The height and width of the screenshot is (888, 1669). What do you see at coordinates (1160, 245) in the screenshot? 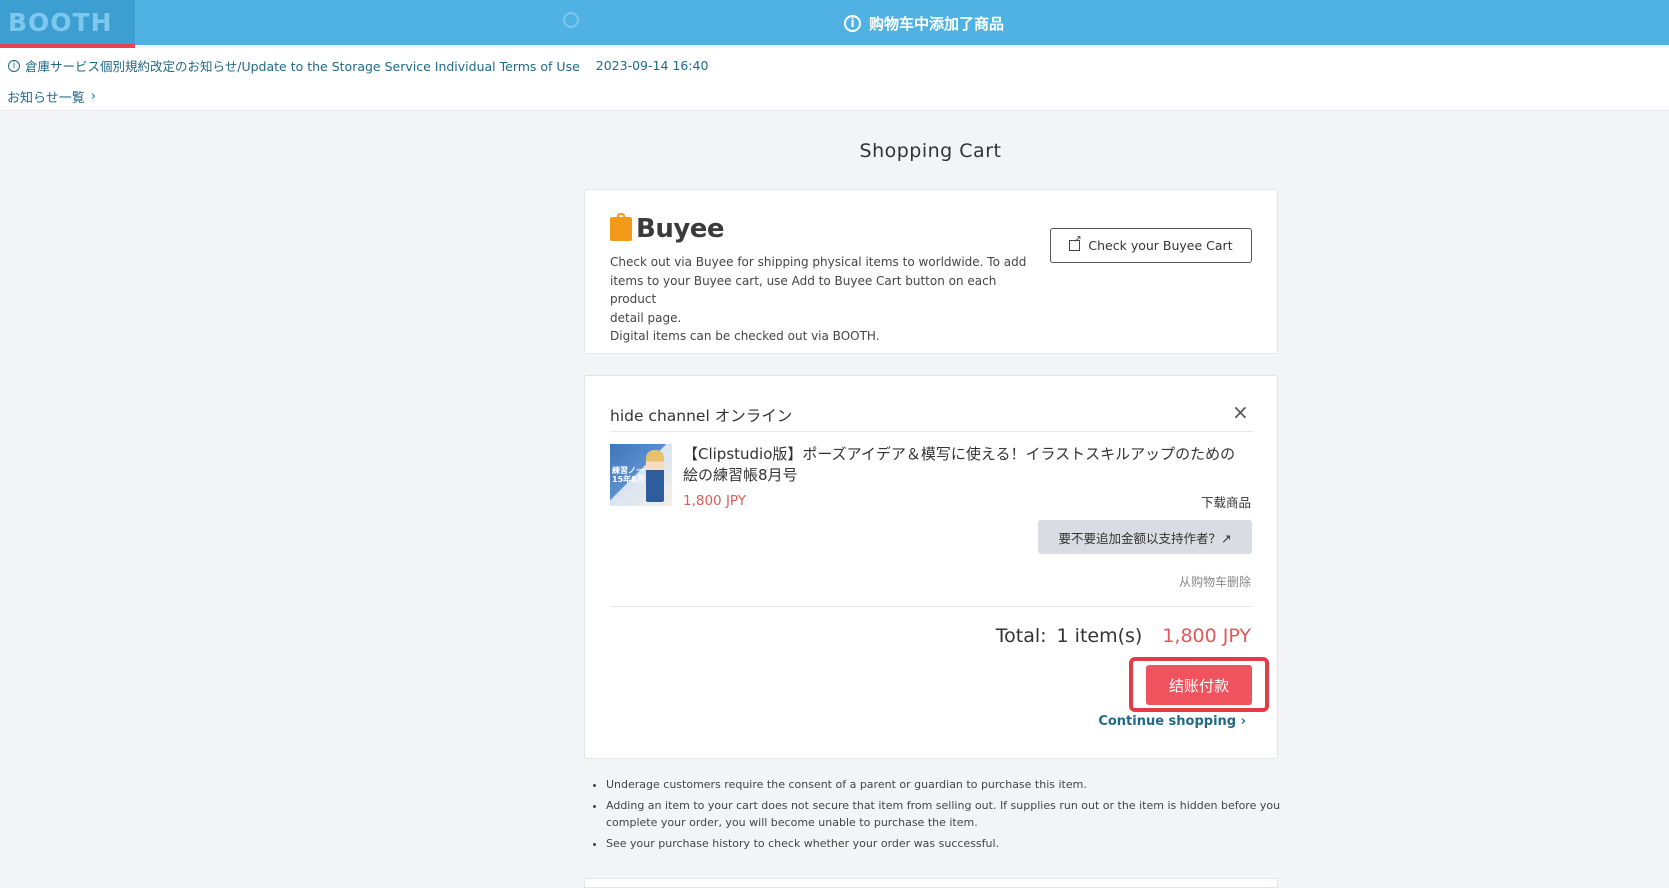
I see `check-buyee-cart-label: Check your Buyee Cart` at bounding box center [1160, 245].